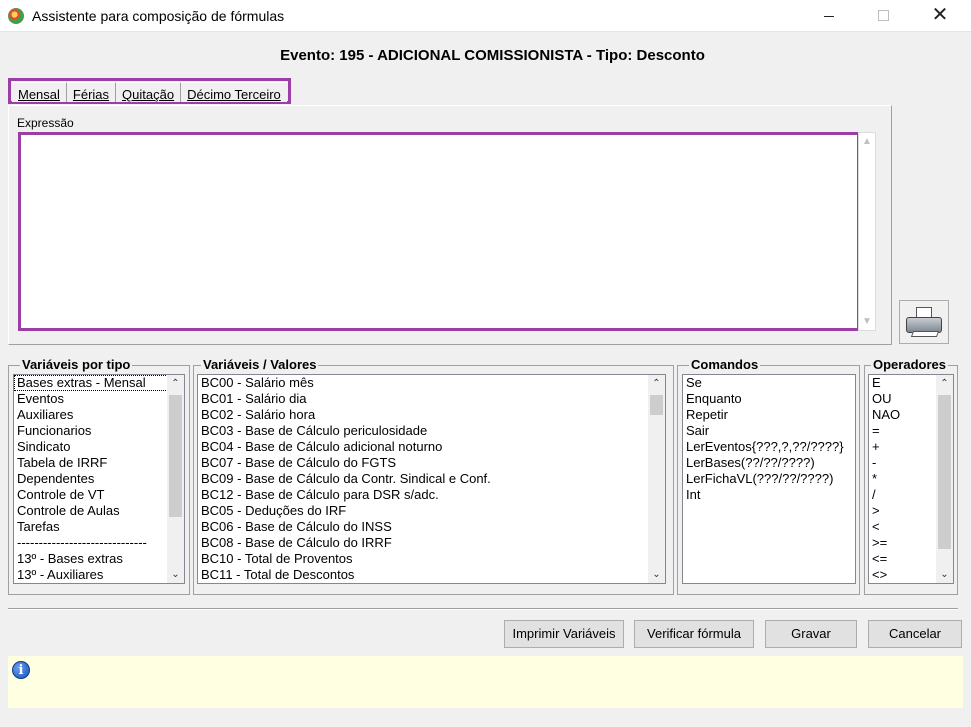 This screenshot has height=727, width=971. I want to click on maximize-icon, so click(883, 15).